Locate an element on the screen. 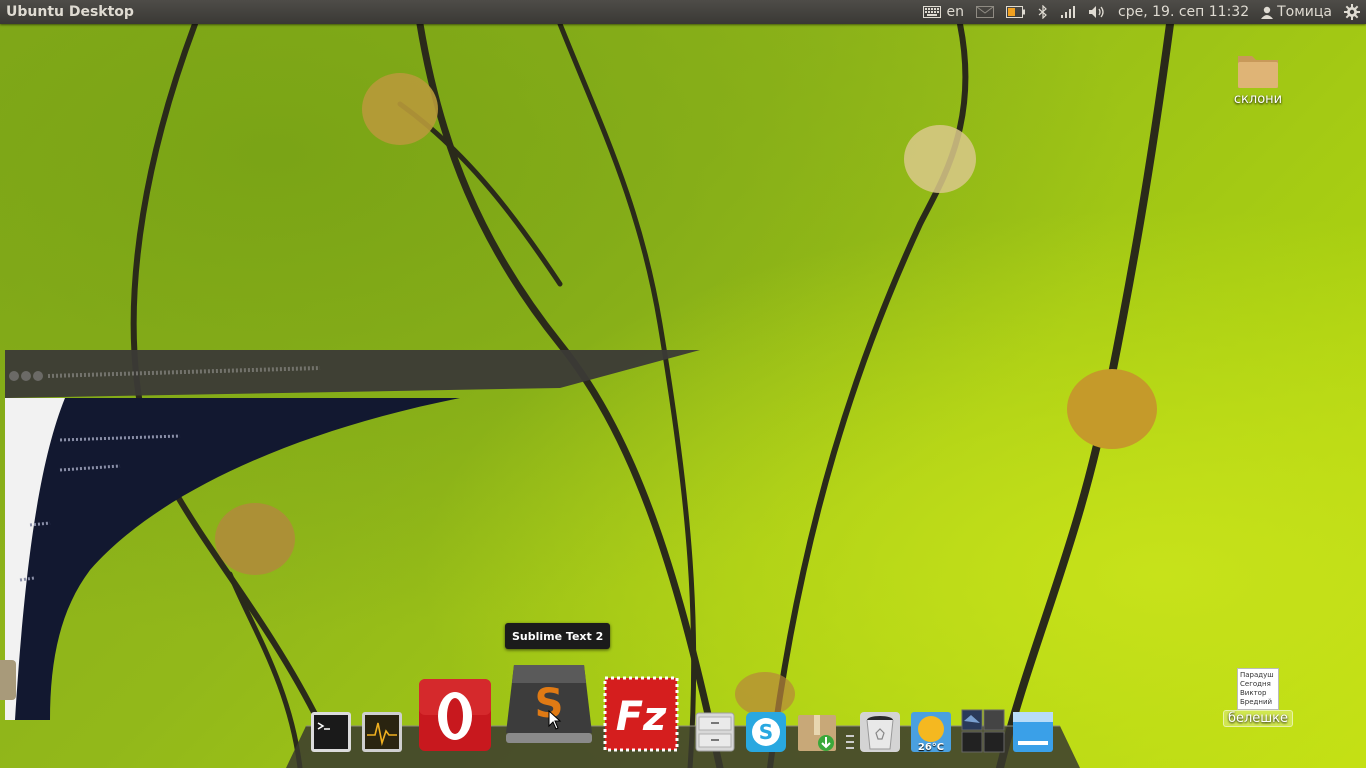  window-controls is located at coordinates (26, 376).